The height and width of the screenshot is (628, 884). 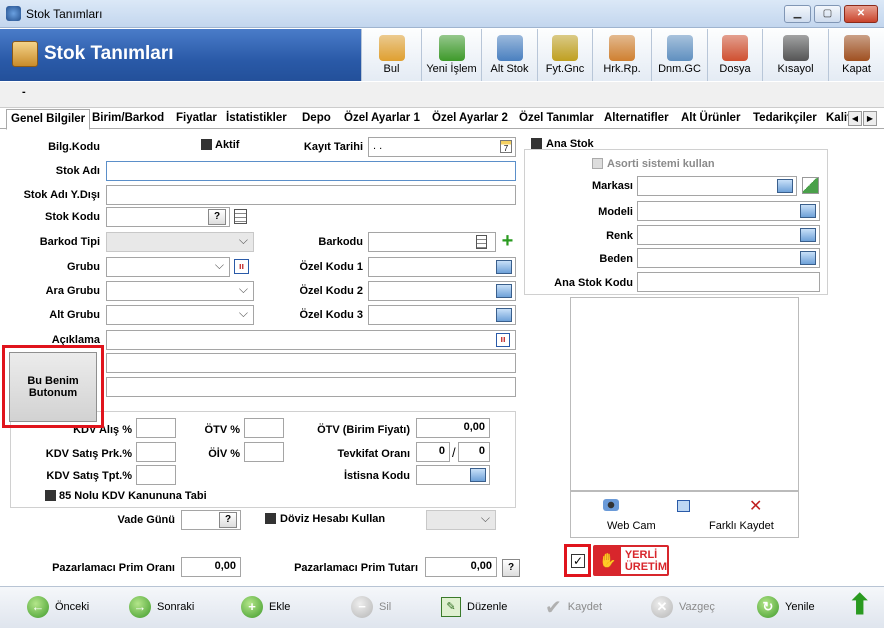 What do you see at coordinates (442, 291) in the screenshot?
I see `ozel-kodu-2-input` at bounding box center [442, 291].